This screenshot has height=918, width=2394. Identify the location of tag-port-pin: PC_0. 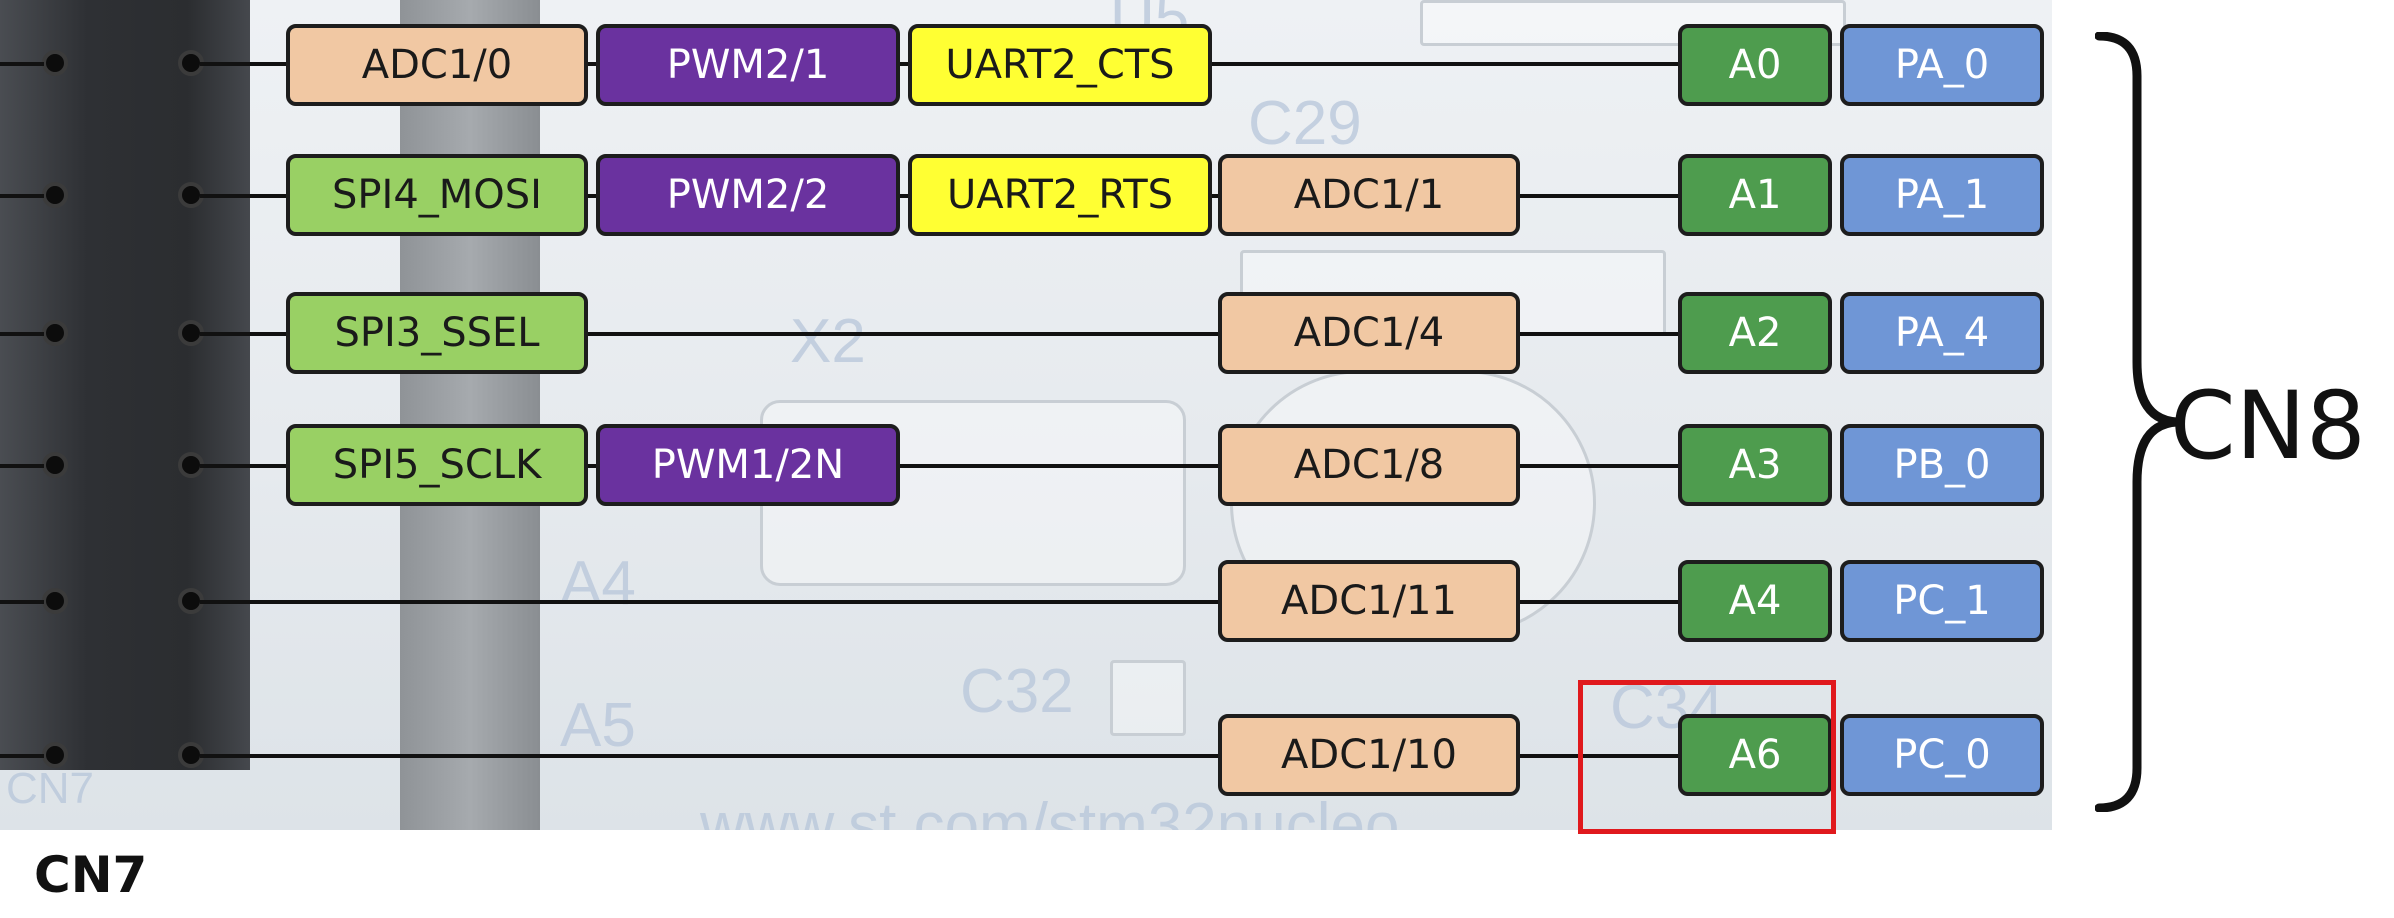
(1942, 755).